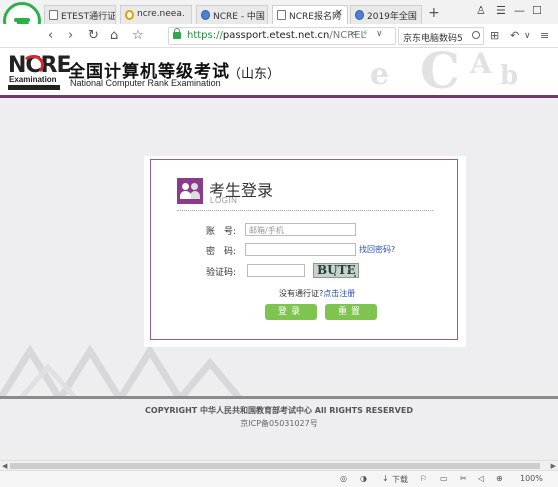  What do you see at coordinates (276, 35) in the screenshot?
I see `url-domain: passport.etest.net.cn` at bounding box center [276, 35].